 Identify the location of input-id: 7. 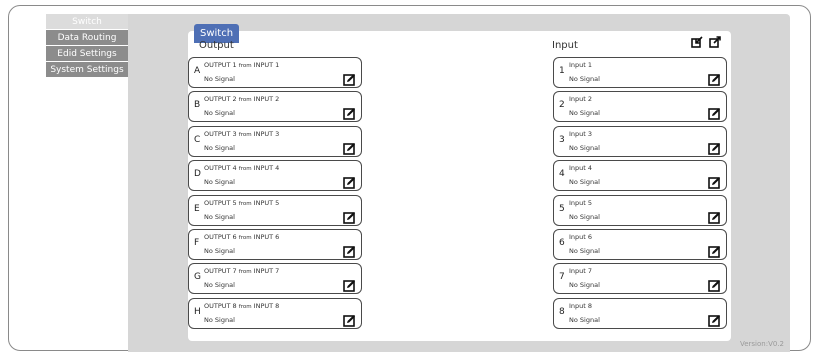
(562, 277).